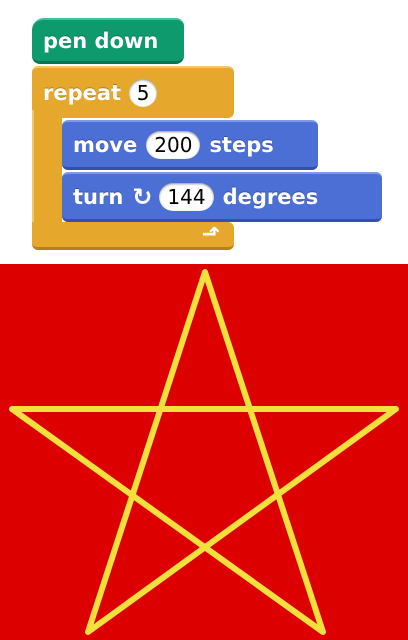  What do you see at coordinates (105, 144) in the screenshot?
I see `move-label: move` at bounding box center [105, 144].